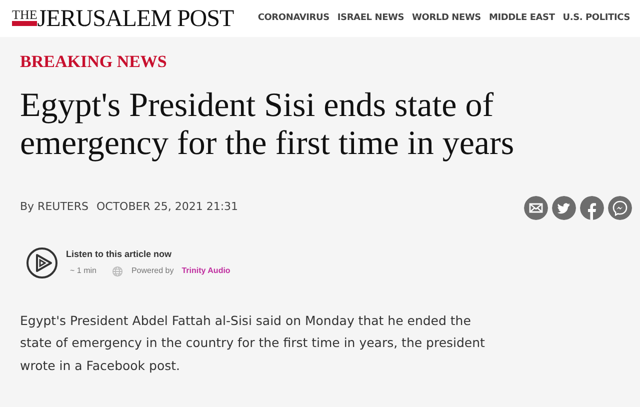  Describe the element at coordinates (253, 343) in the screenshot. I see `article-paragraph: Egypt's President Abdel Fattah al-Sisi said on Monday that he ended the state of emergency in the country for the first time in years, the president wrote in a Facebook post.` at that location.